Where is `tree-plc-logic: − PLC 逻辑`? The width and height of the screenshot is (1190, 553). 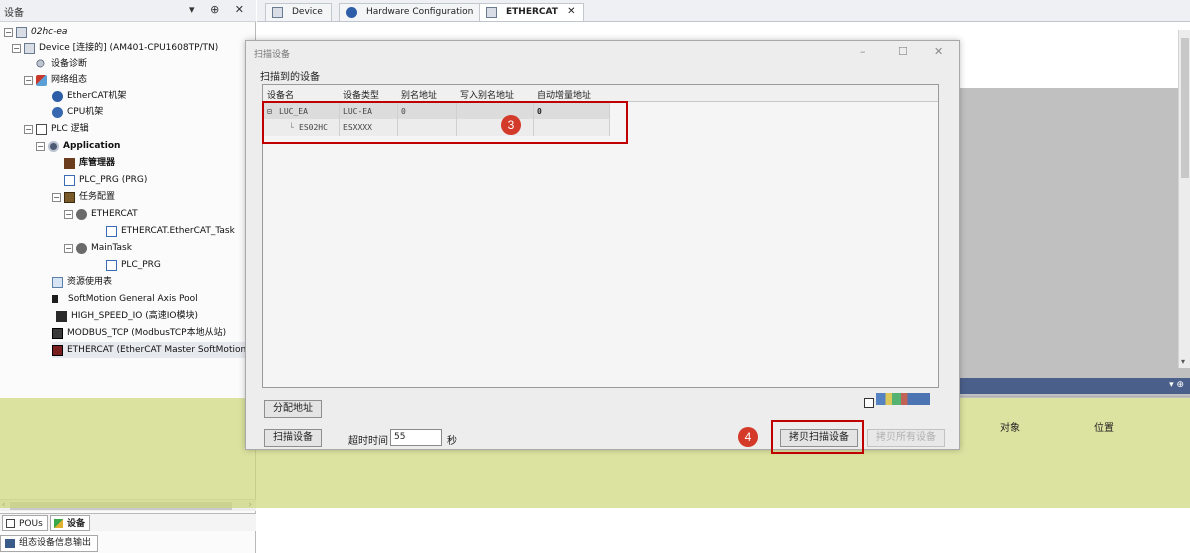
tree-plc-logic: − PLC 逻辑 is located at coordinates (56, 129).